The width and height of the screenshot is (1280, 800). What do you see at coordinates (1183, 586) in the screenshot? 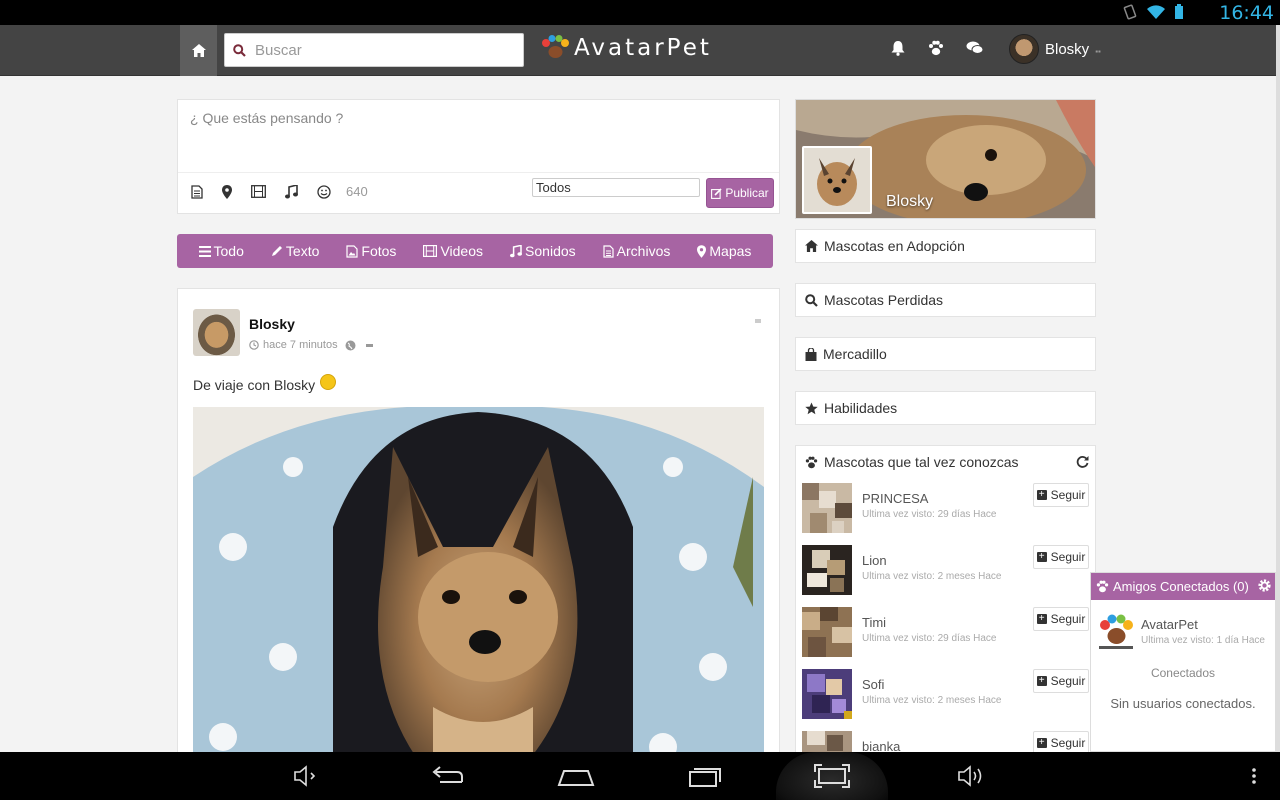
I see `chat-header: Amigos Conectados (0)` at bounding box center [1183, 586].